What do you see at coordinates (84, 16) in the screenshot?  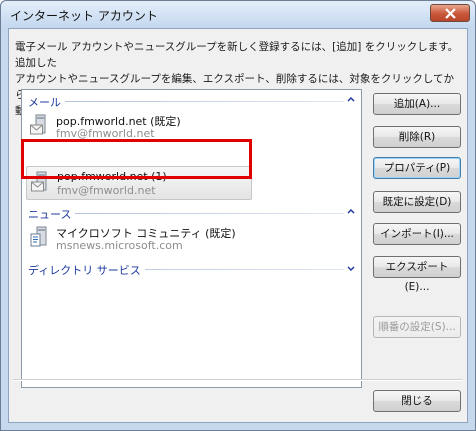 I see `window-title: インターネット アカウント` at bounding box center [84, 16].